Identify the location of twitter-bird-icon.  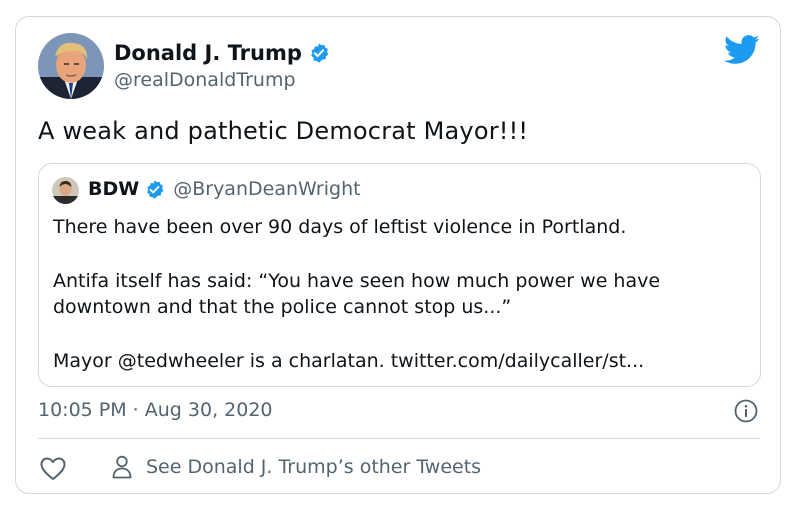
(742, 50).